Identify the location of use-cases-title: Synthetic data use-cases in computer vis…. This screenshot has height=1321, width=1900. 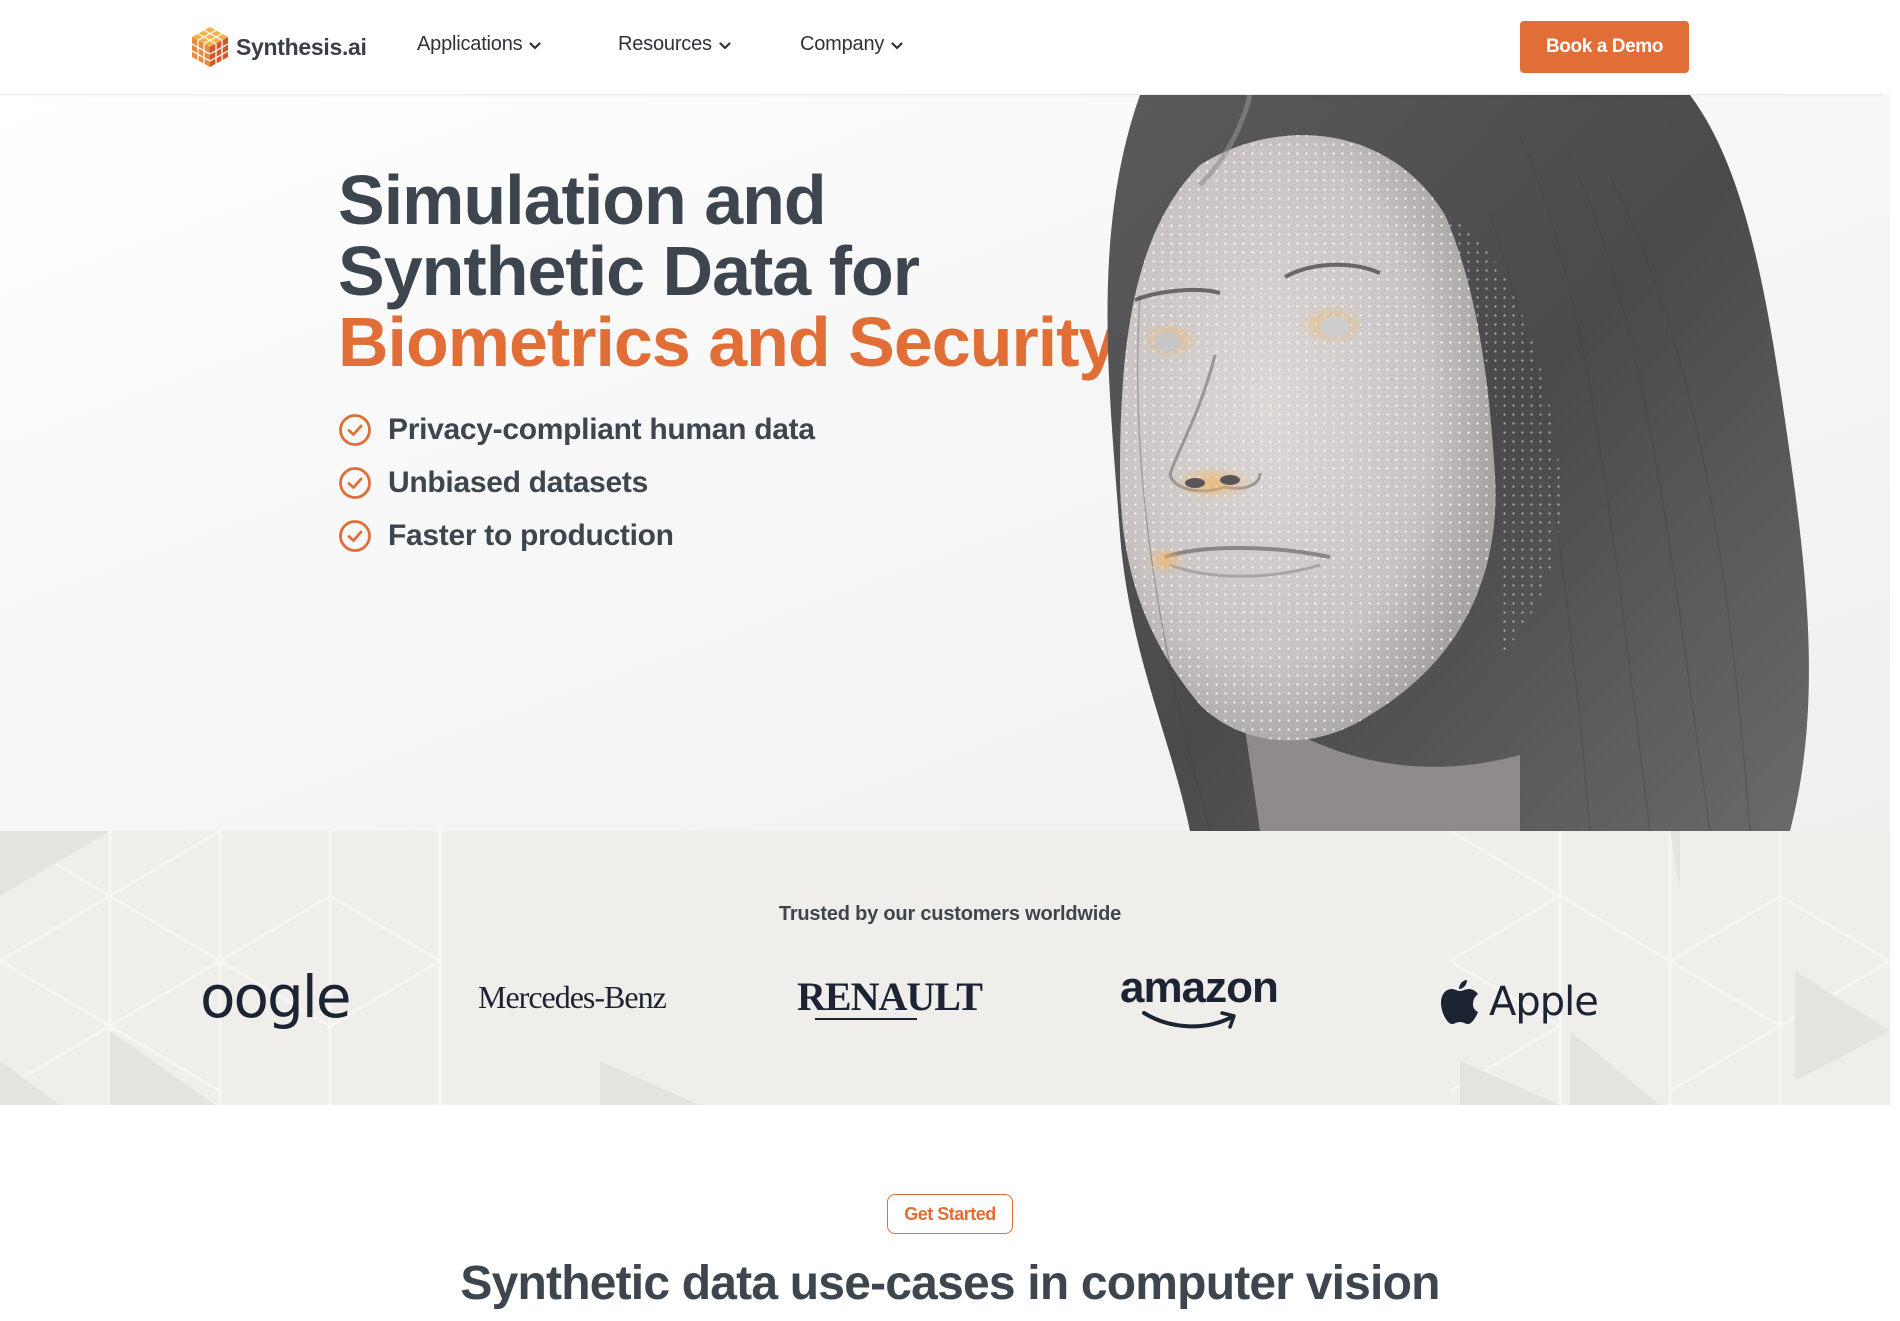
(950, 1283).